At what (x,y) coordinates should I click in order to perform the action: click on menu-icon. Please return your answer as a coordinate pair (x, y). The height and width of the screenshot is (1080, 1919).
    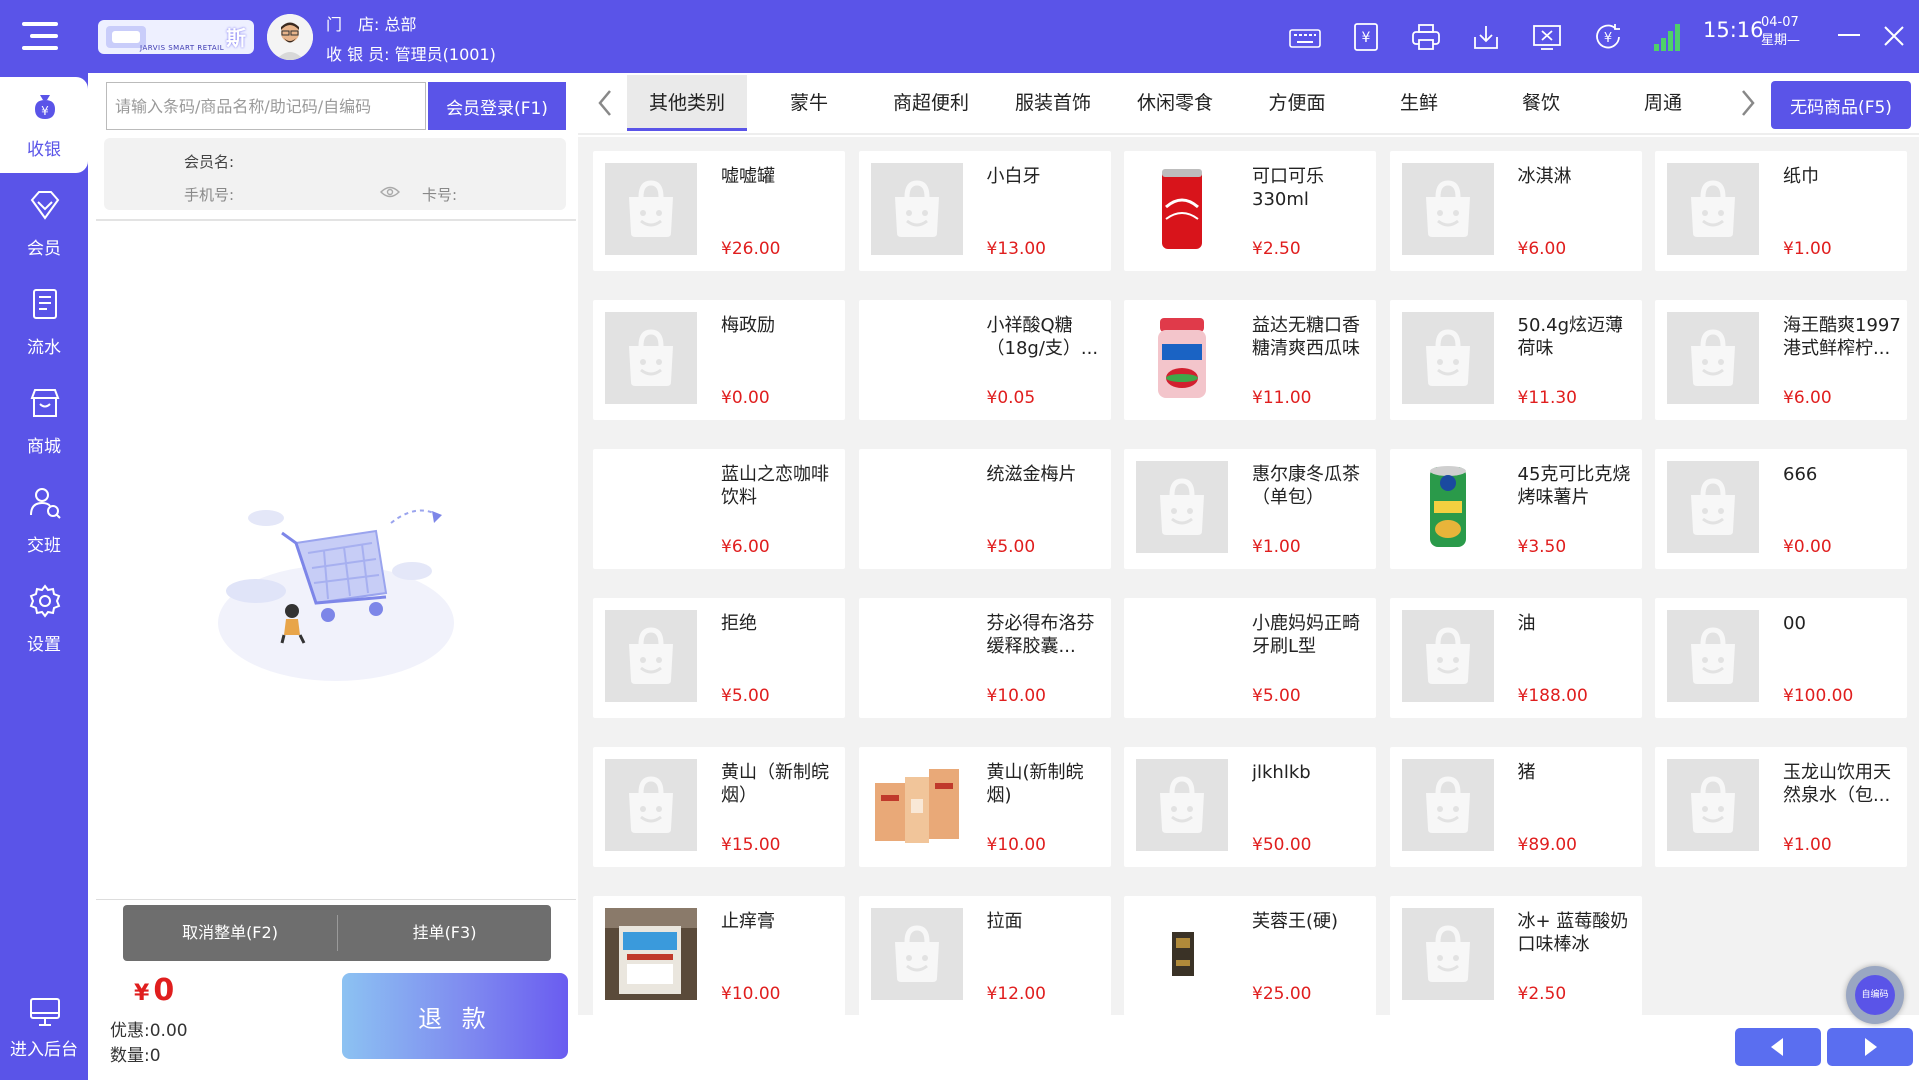
    Looking at the image, I should click on (40, 36).